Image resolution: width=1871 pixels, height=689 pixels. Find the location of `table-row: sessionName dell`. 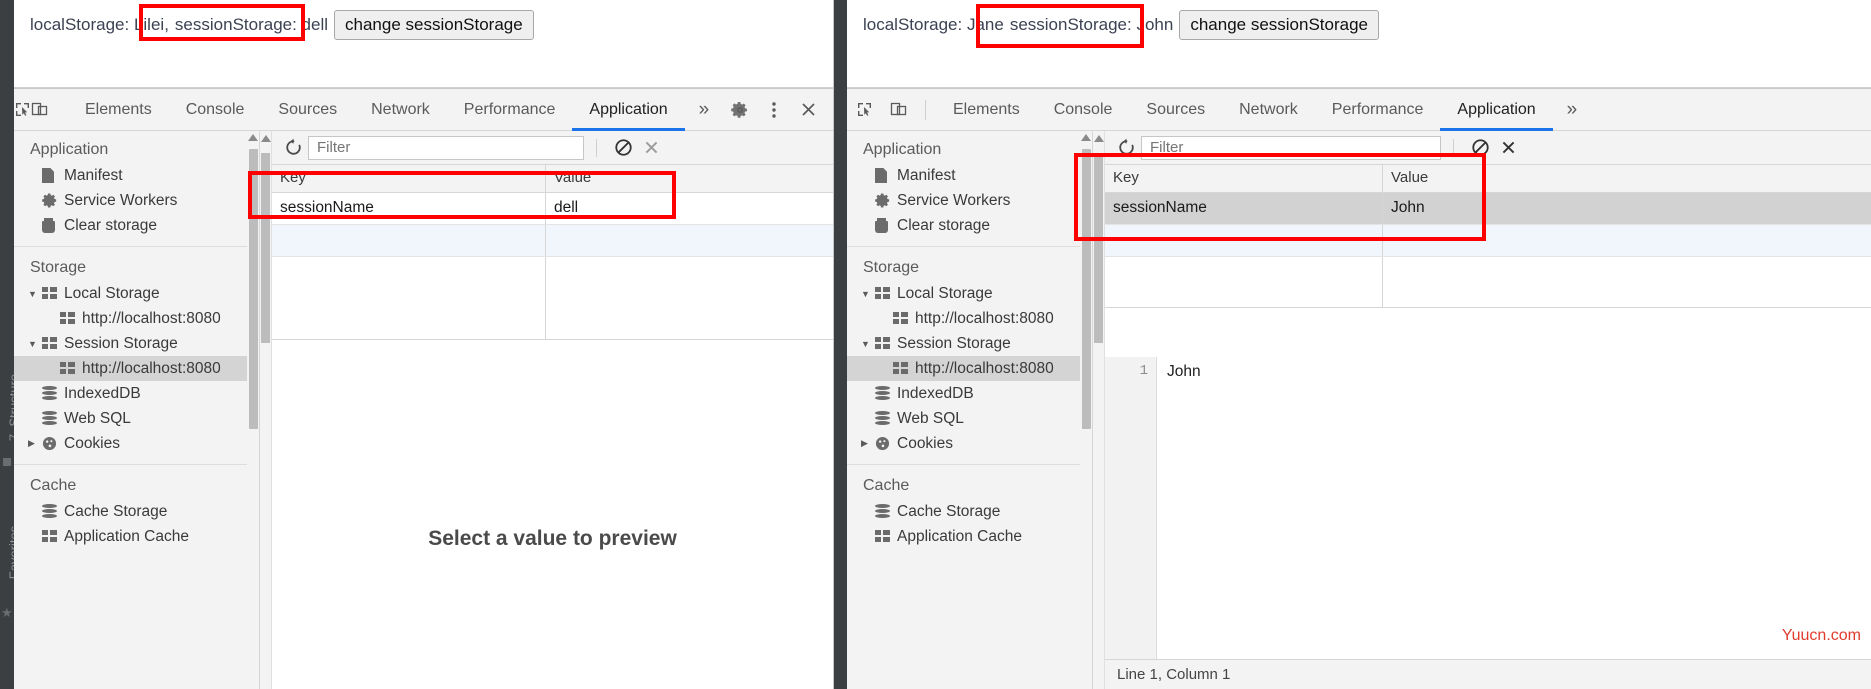

table-row: sessionName dell is located at coordinates (552, 209).